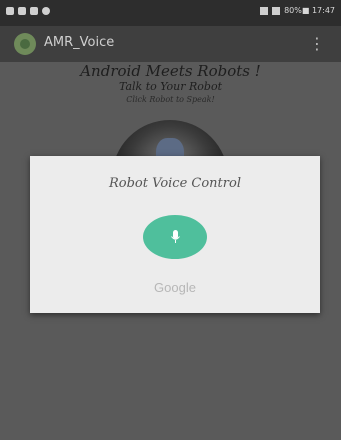 This screenshot has width=341, height=440. I want to click on system-icons: 80%■ 17:47, so click(297, 10).